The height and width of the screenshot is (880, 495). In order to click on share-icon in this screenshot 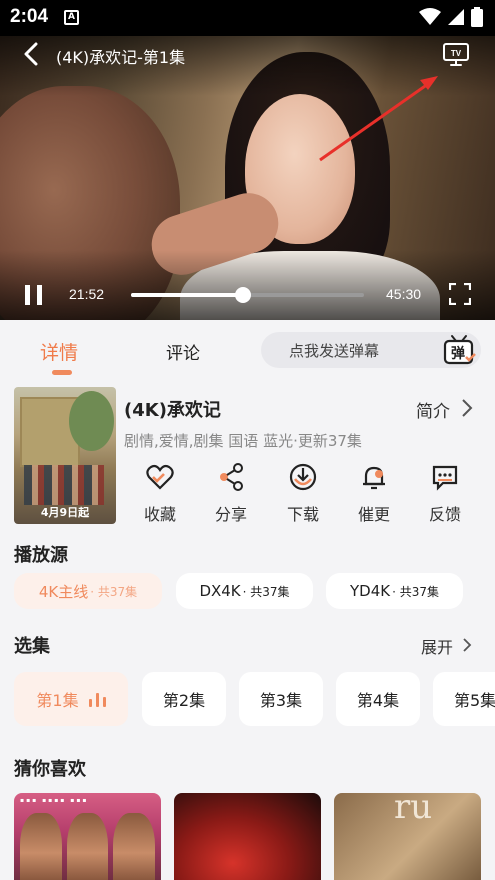, I will do `click(231, 477)`.